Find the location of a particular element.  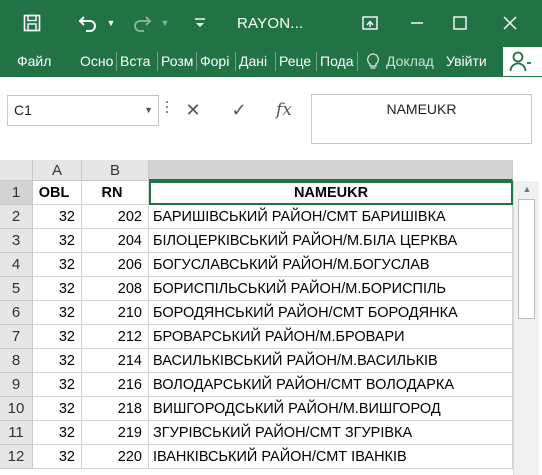

row-header: 3 is located at coordinates (16, 241).